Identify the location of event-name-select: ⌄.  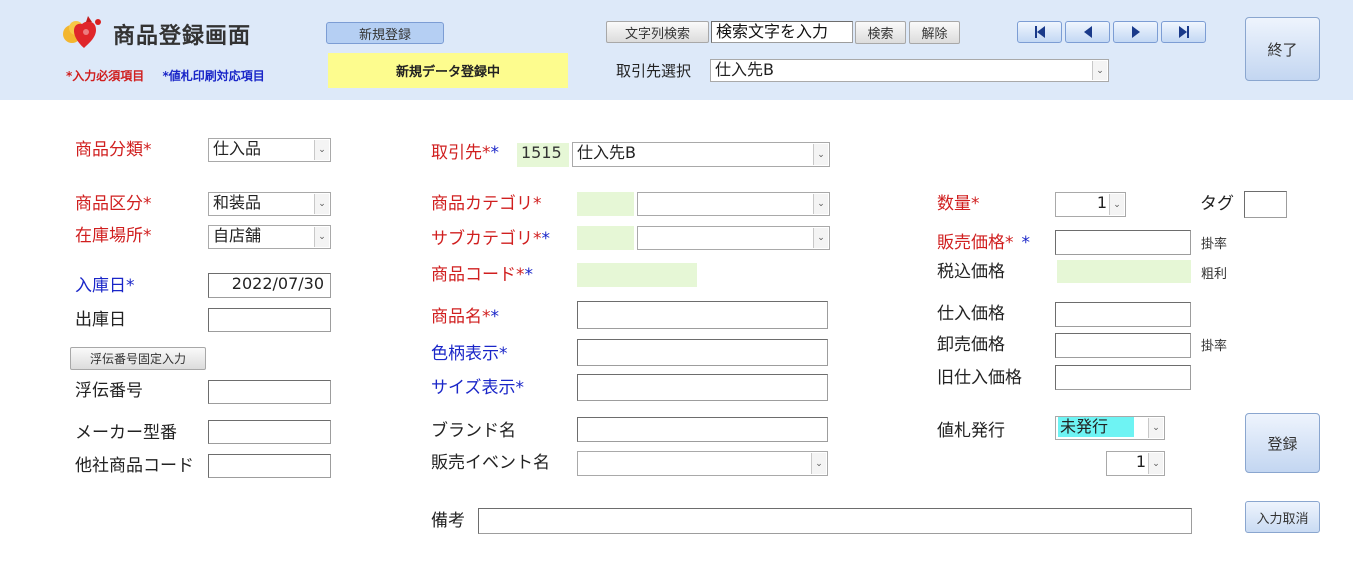
(702, 463).